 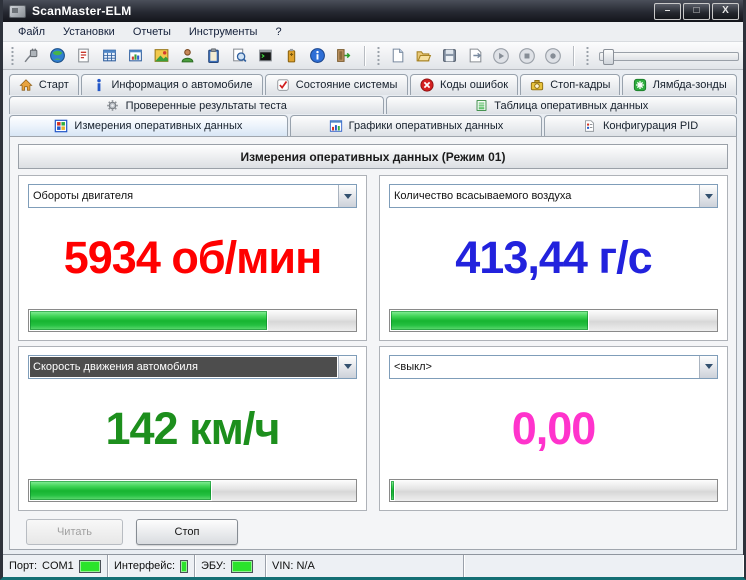 I want to click on meter-bar-maf, so click(x=553, y=320).